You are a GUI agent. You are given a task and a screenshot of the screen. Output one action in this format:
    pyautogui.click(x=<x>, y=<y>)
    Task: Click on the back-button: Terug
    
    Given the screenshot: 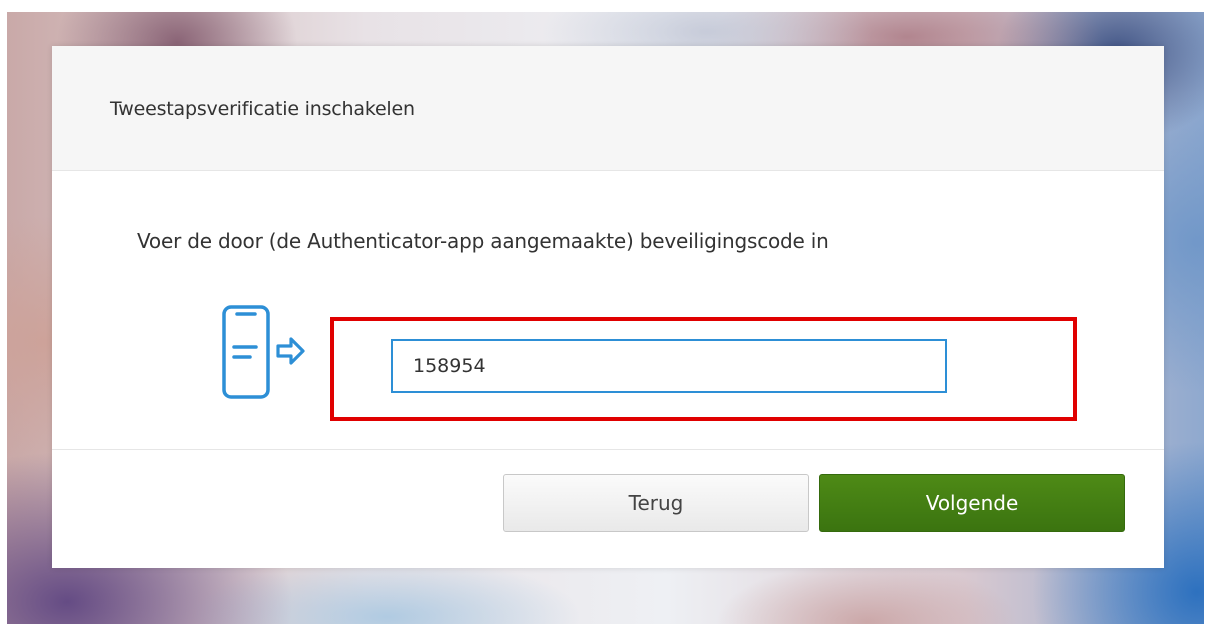 What is the action you would take?
    pyautogui.click(x=656, y=503)
    